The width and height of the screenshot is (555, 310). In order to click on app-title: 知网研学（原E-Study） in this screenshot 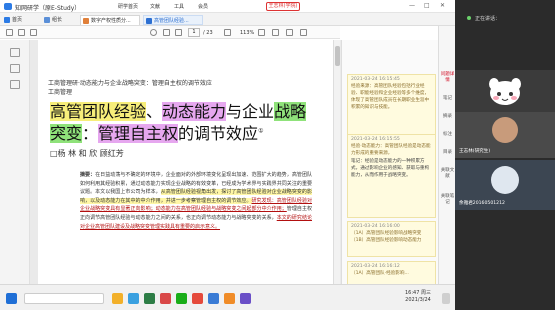, I will do `click(48, 8)`.